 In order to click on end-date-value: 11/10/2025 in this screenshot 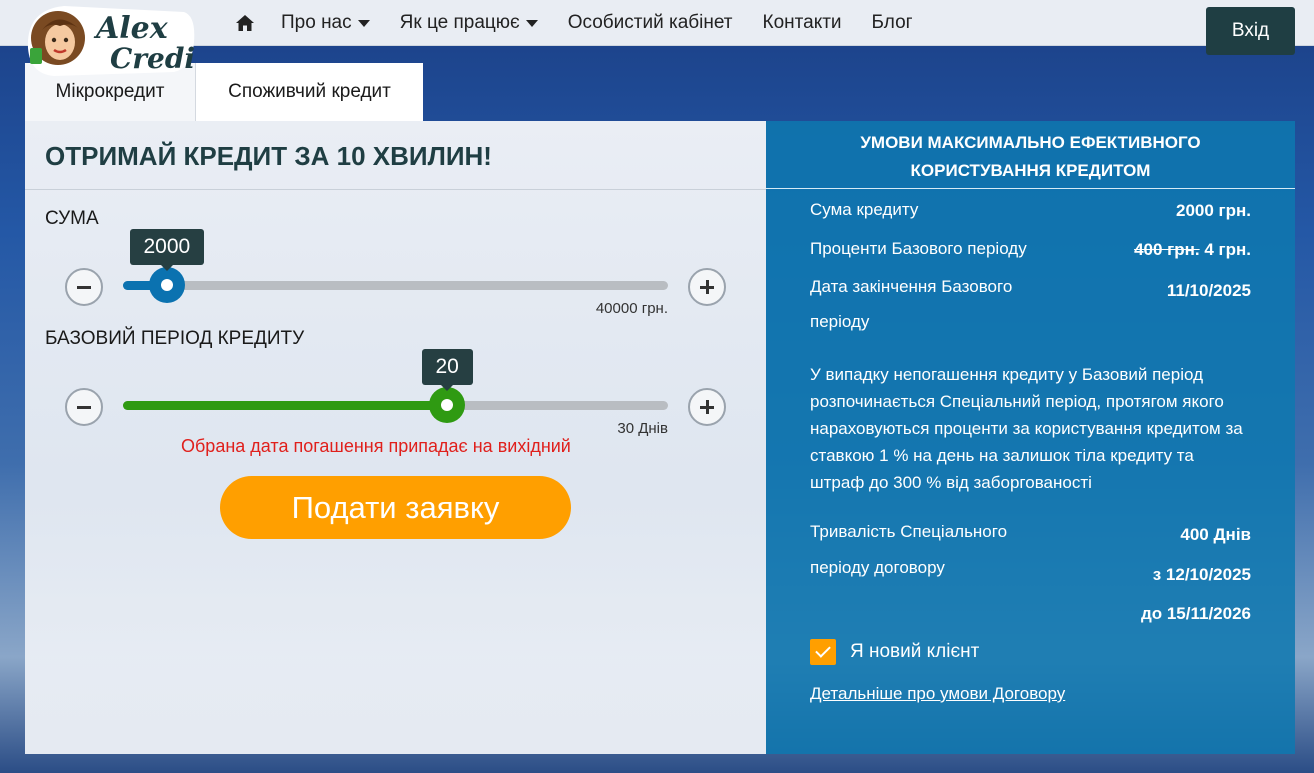, I will do `click(1208, 290)`.